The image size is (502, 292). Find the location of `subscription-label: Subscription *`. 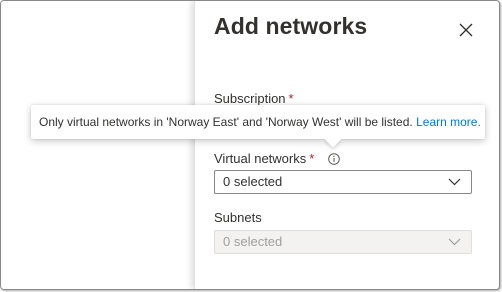

subscription-label: Subscription * is located at coordinates (254, 98).